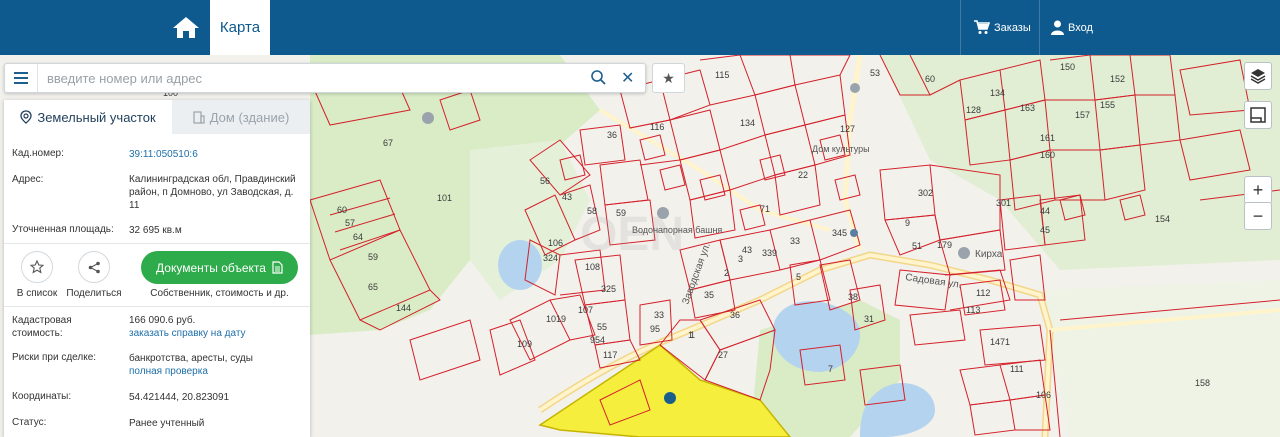 The image size is (1280, 437). Describe the element at coordinates (373, 287) in the screenshot. I see `parcel-number-label: 65` at that location.